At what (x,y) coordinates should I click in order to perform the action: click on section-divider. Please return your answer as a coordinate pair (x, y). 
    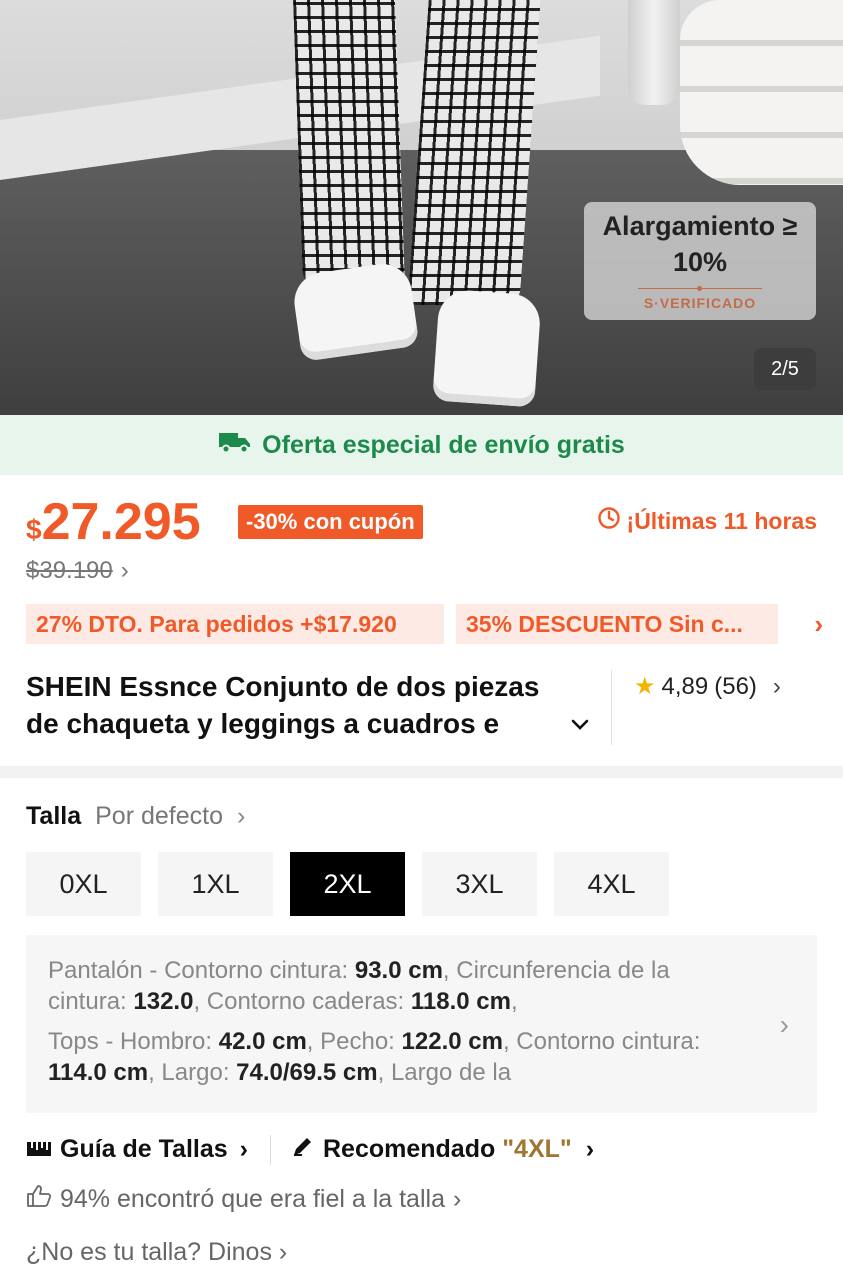
    Looking at the image, I should click on (421, 772).